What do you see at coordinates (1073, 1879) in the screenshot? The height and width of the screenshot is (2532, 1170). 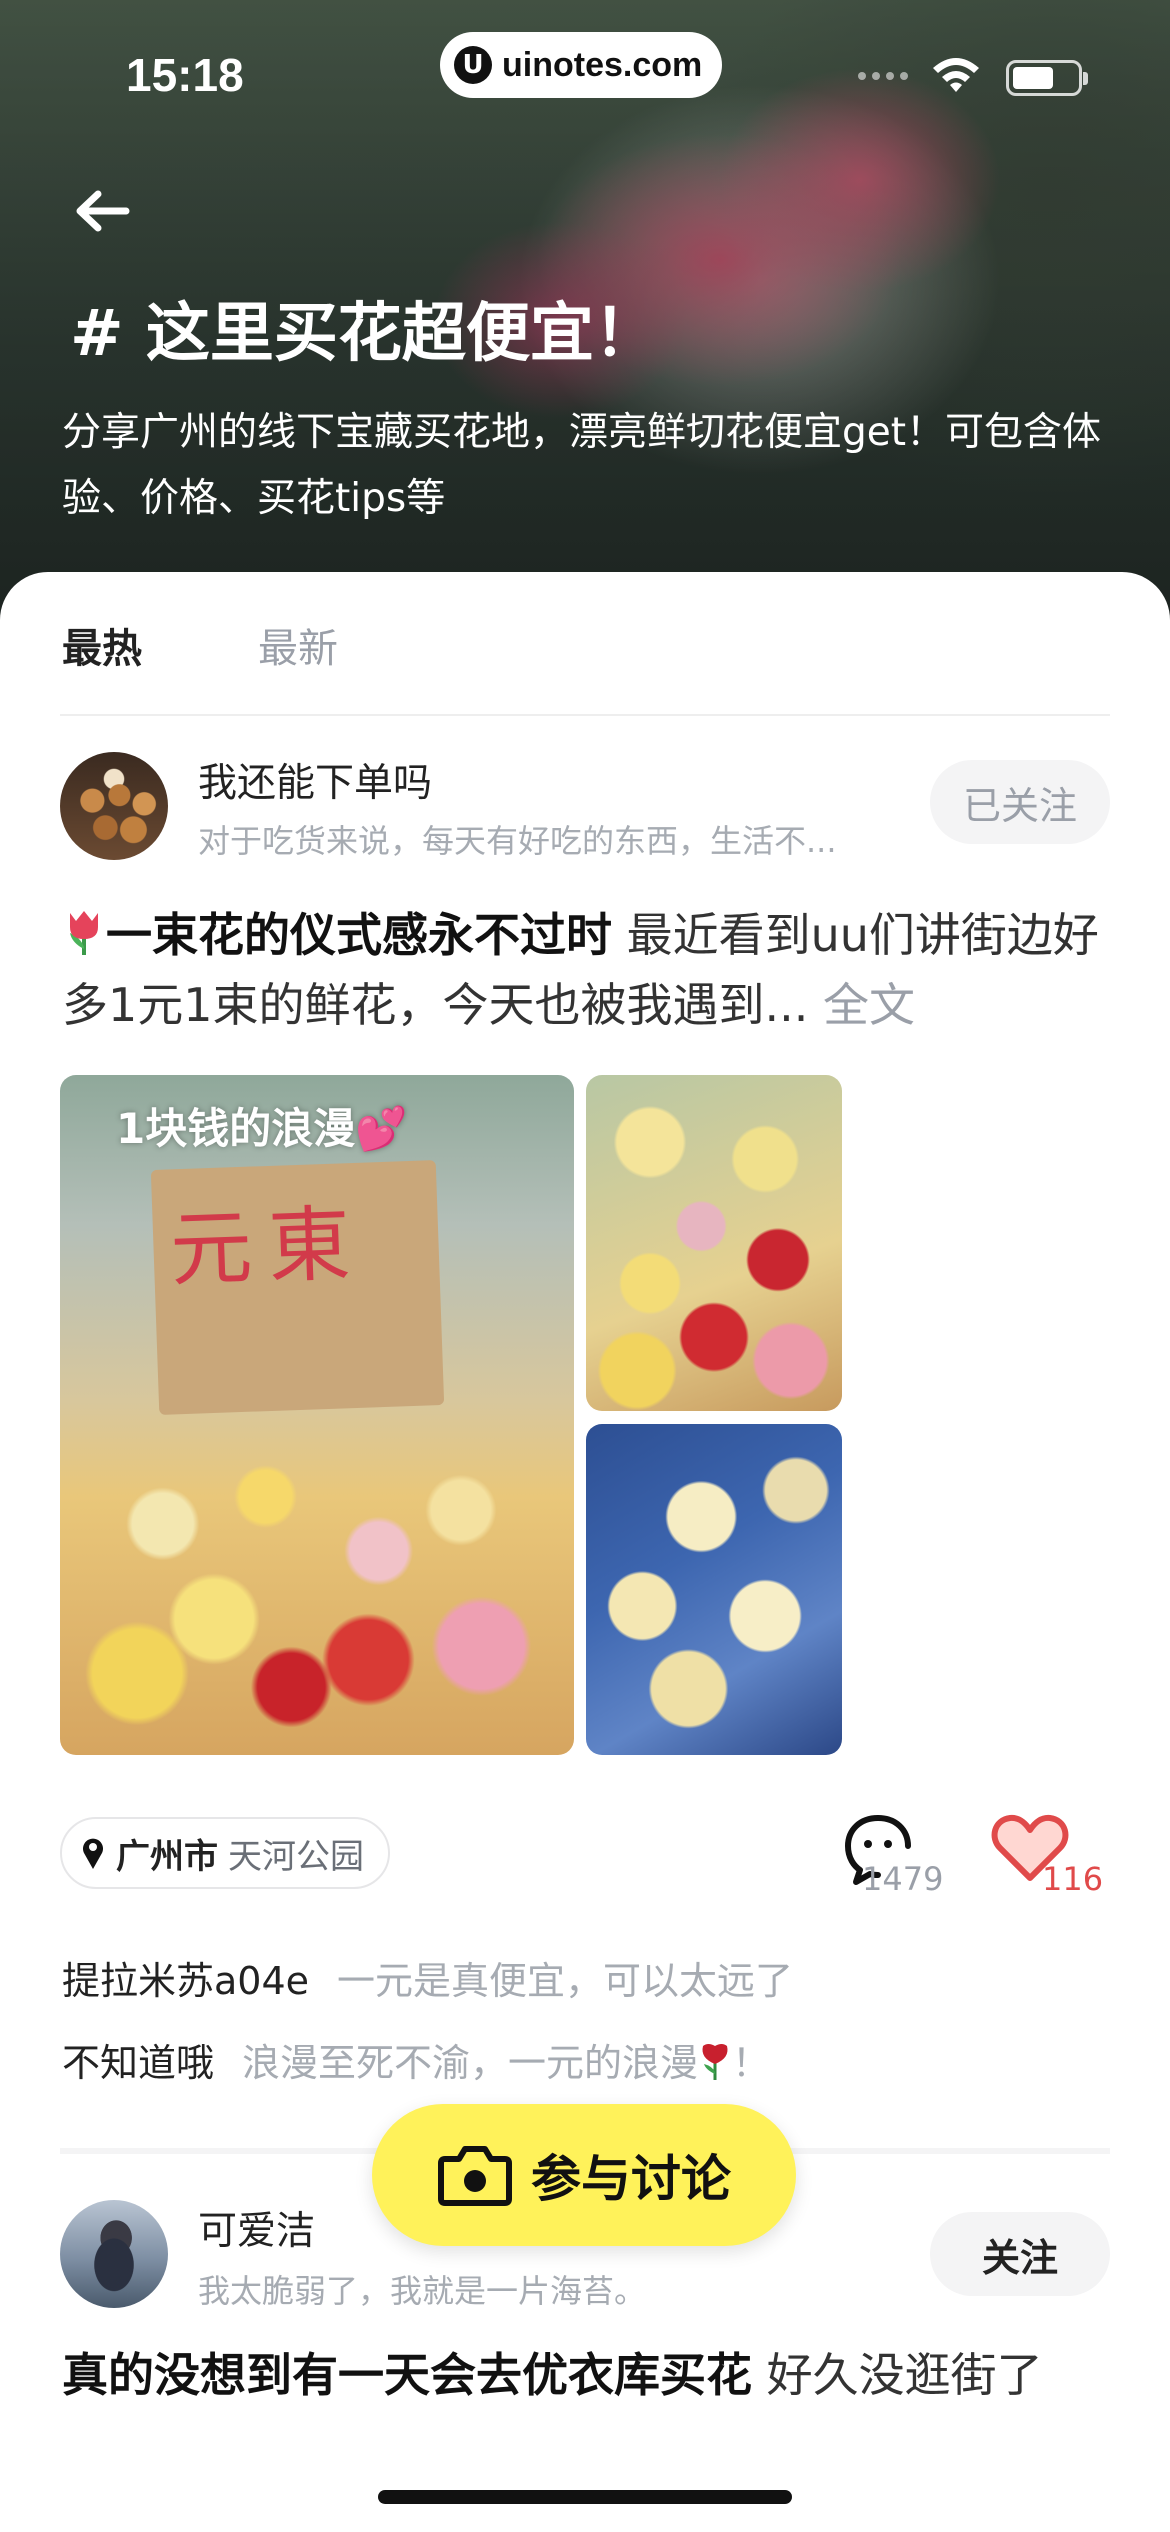 I see `like-count: 116` at bounding box center [1073, 1879].